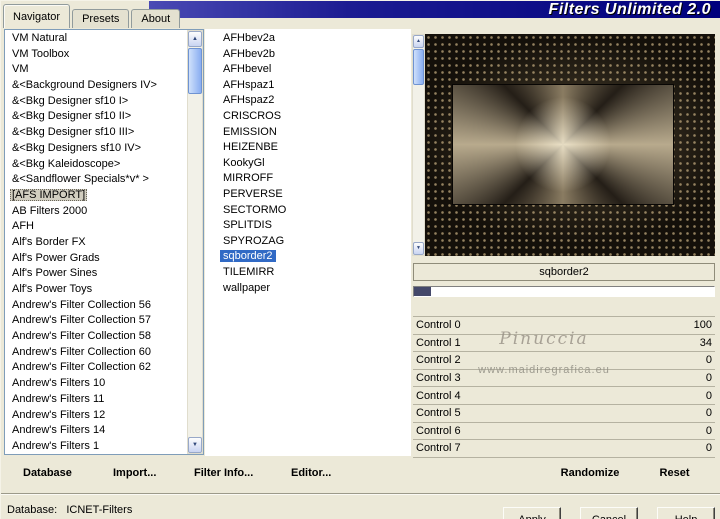 The image size is (720, 519). What do you see at coordinates (56, 445) in the screenshot?
I see `category-item-label: Andrew's Filters 1` at bounding box center [56, 445].